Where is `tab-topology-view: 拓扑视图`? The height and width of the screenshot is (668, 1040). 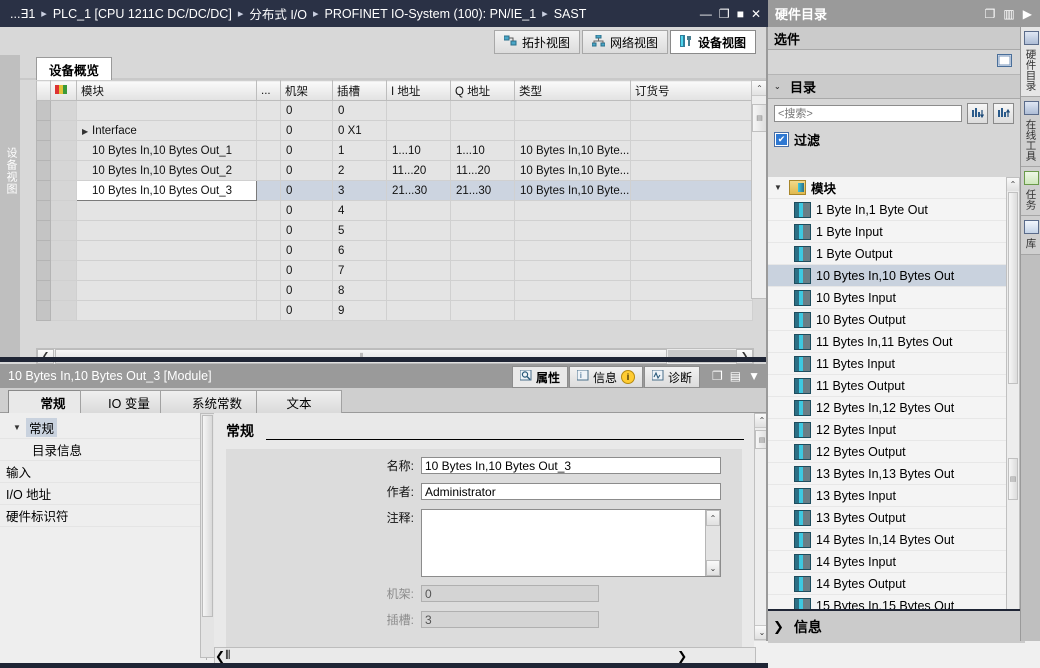
tab-topology-view: 拓扑视图 is located at coordinates (536, 42).